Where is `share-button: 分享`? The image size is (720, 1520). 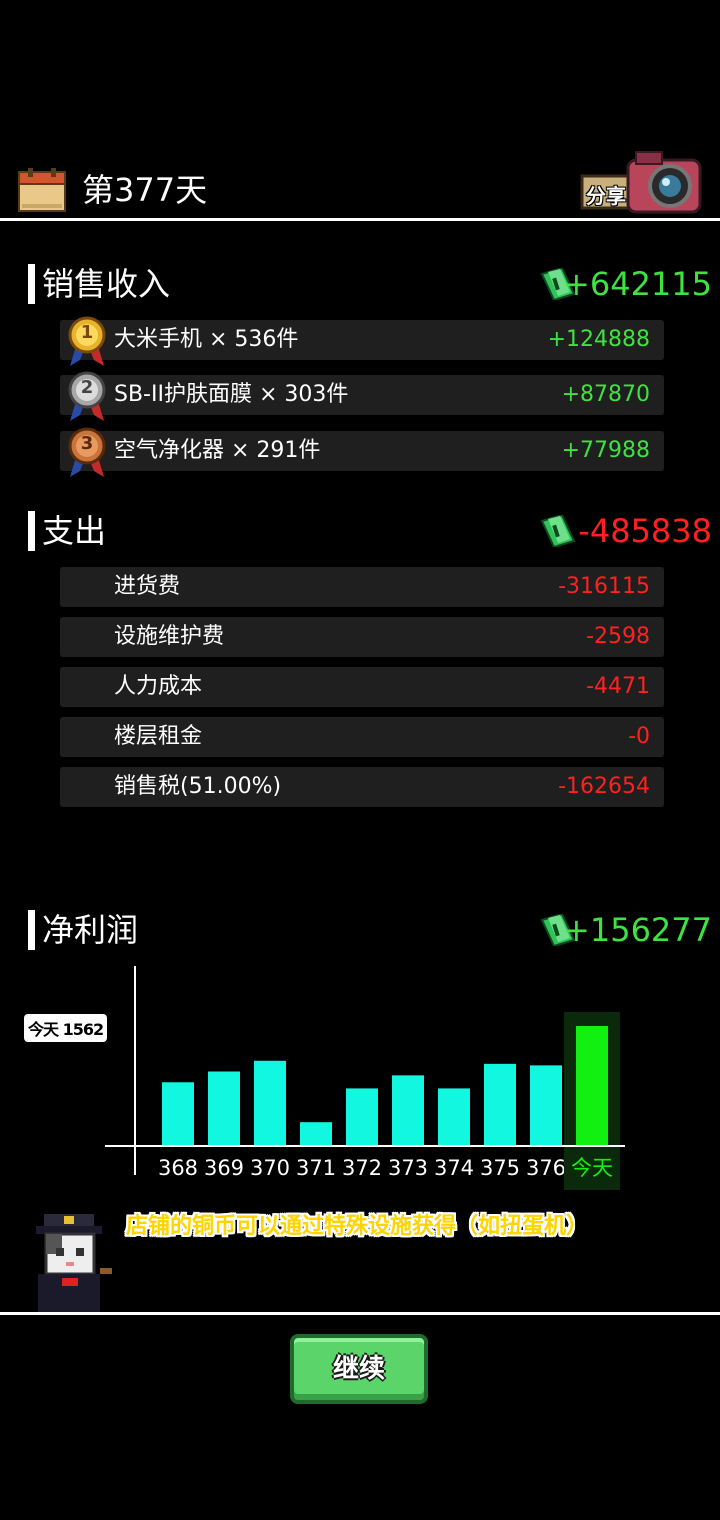 share-button: 分享 is located at coordinates (642, 182).